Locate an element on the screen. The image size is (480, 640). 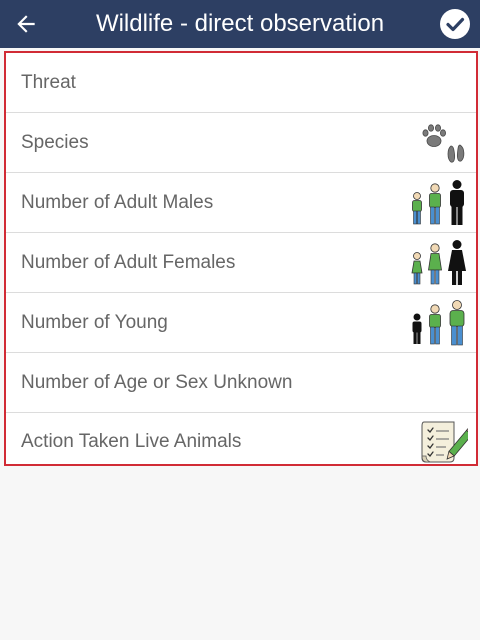
young-group-icon is located at coordinates (439, 322).